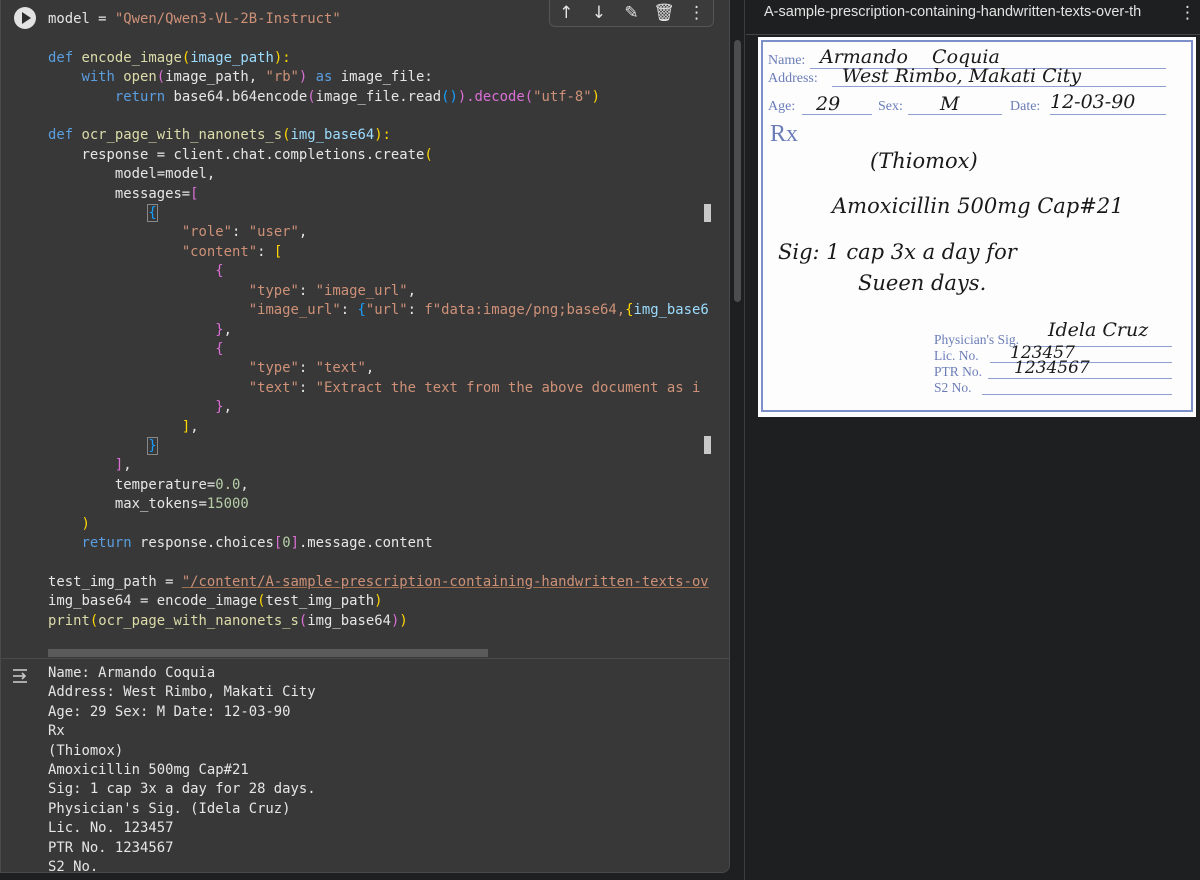 The height and width of the screenshot is (880, 1200). I want to click on sex-label: Sex:, so click(890, 106).